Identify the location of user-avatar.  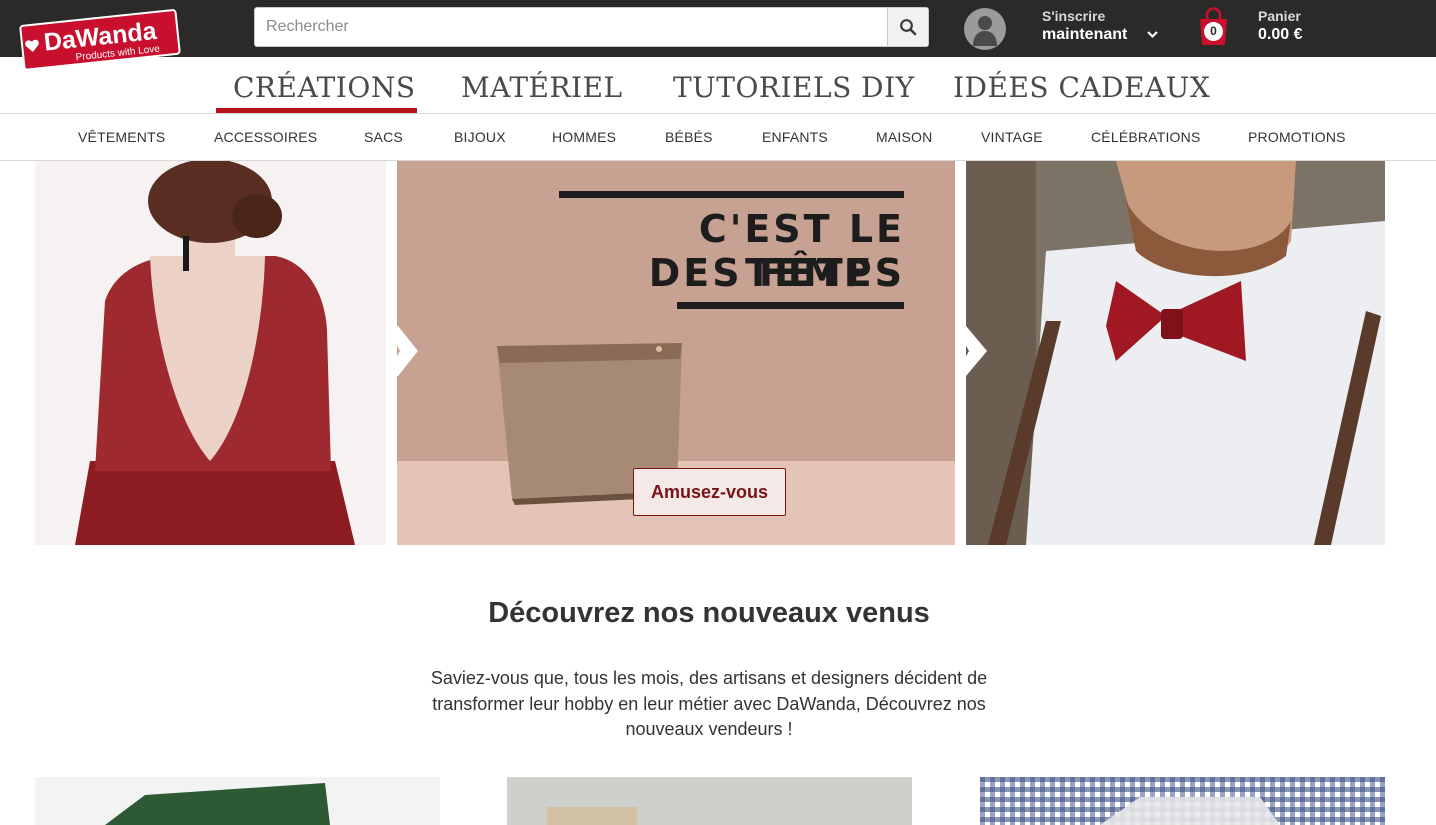
(985, 29).